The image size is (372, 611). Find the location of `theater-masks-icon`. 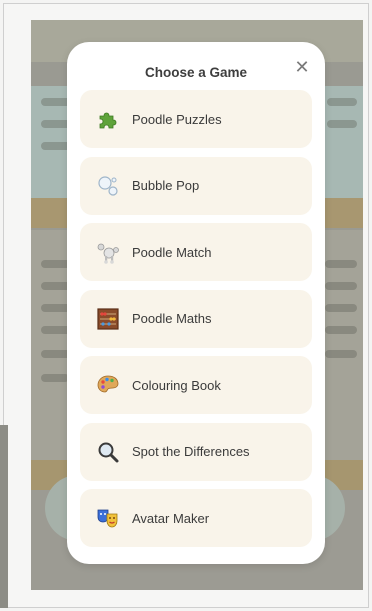

theater-masks-icon is located at coordinates (108, 518).